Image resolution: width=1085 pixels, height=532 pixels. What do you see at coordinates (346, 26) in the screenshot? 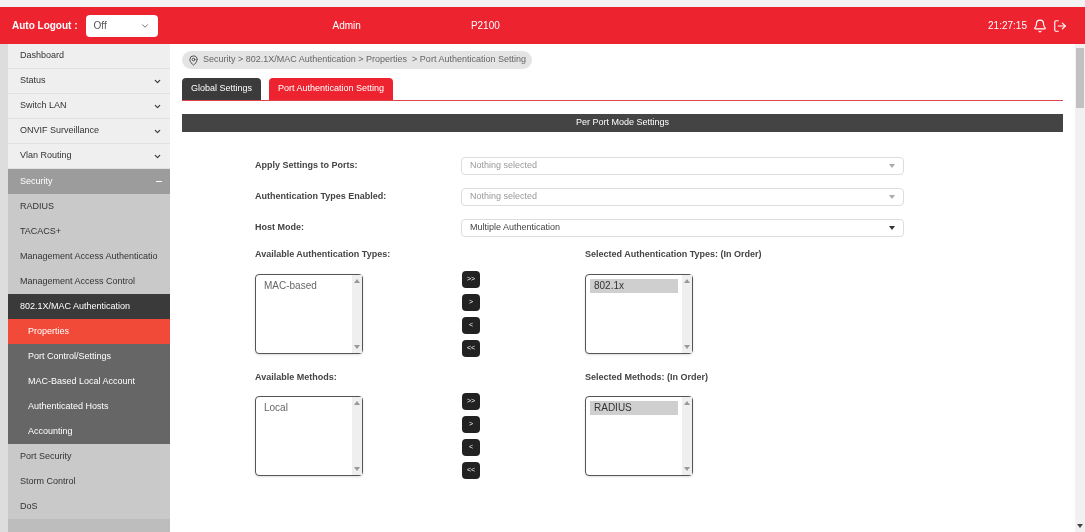
I see `user-name: Admin` at bounding box center [346, 26].